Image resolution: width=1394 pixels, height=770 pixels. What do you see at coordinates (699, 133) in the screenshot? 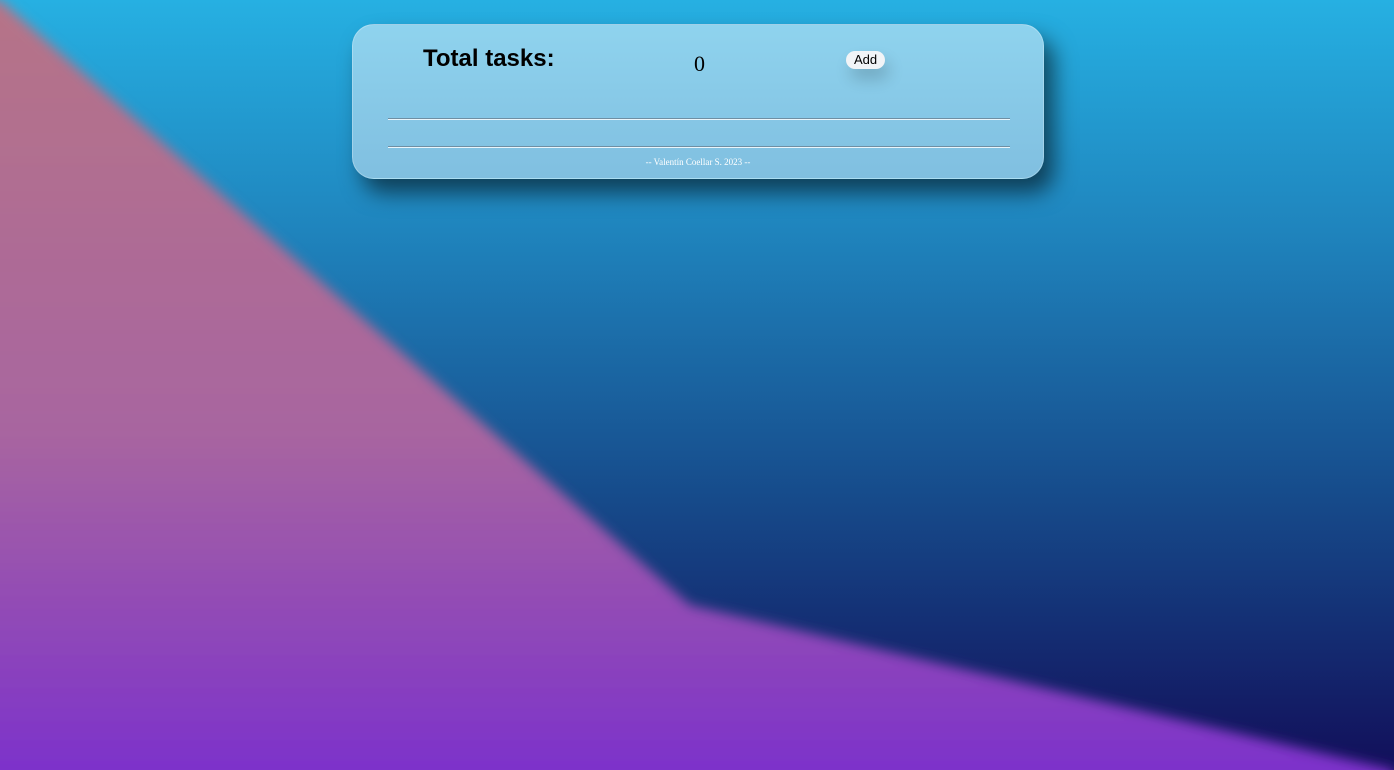
I see `task-list` at bounding box center [699, 133].